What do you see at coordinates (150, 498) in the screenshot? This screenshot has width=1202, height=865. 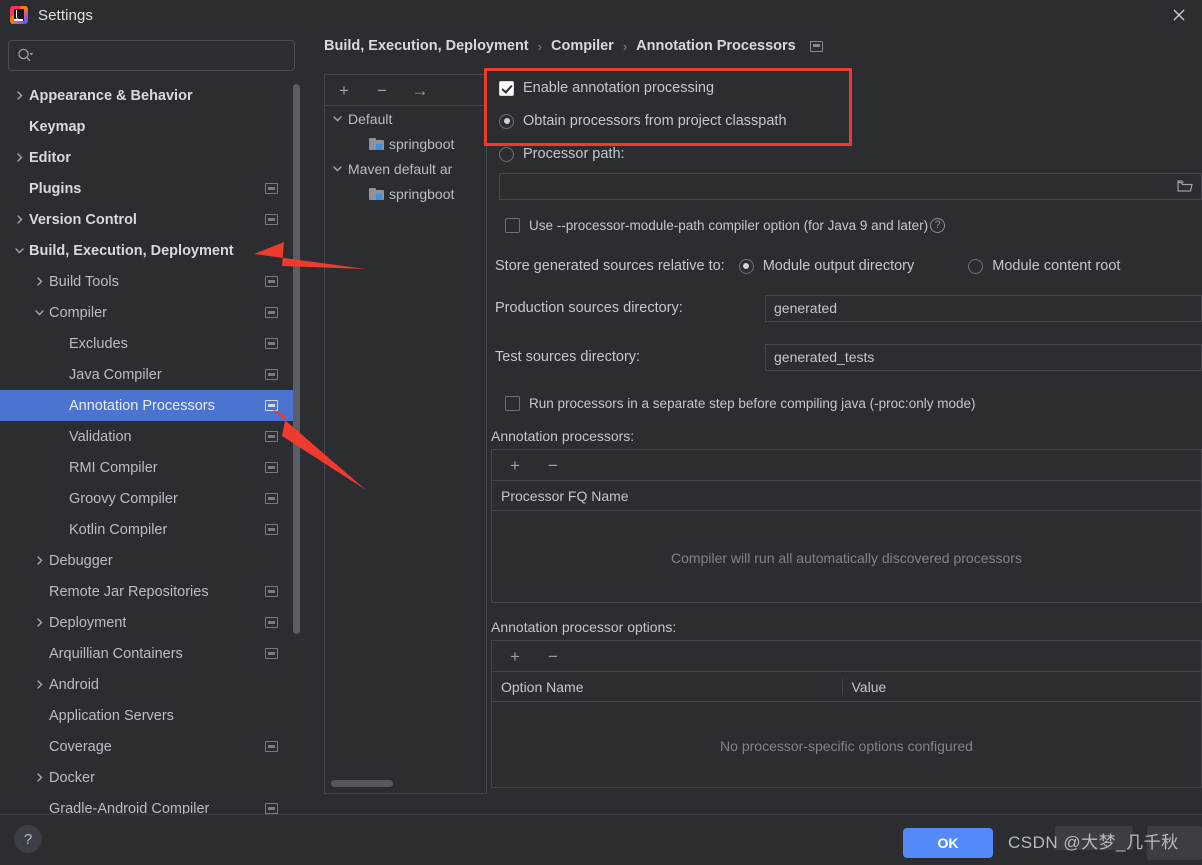 I see `sidebar-item-groovy-compiler: Groovy Compiler` at bounding box center [150, 498].